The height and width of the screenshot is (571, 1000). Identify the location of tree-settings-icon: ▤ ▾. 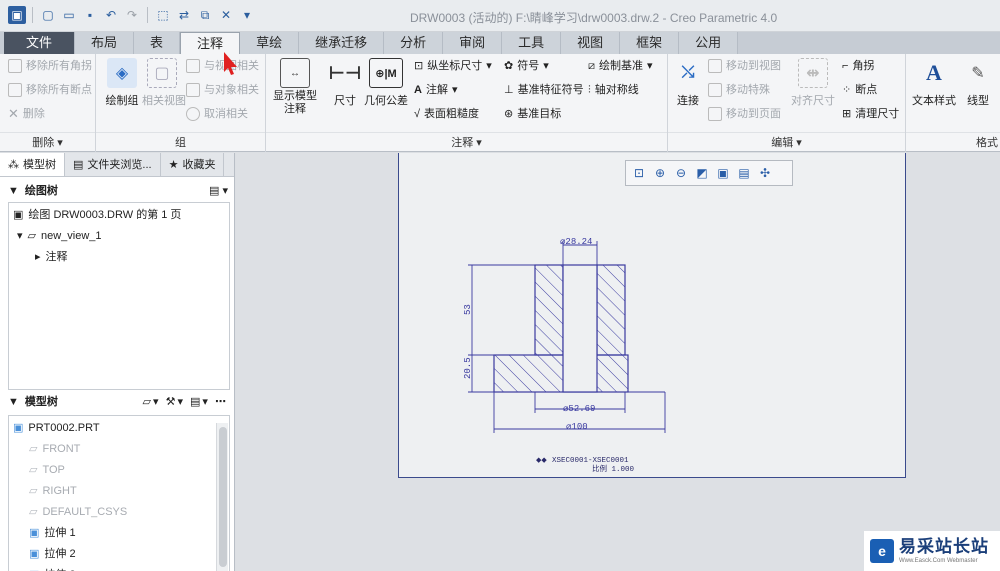
(218, 191).